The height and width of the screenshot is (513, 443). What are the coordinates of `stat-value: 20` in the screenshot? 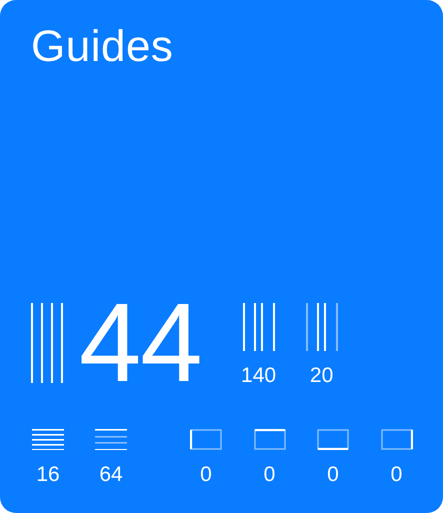 It's located at (322, 376).